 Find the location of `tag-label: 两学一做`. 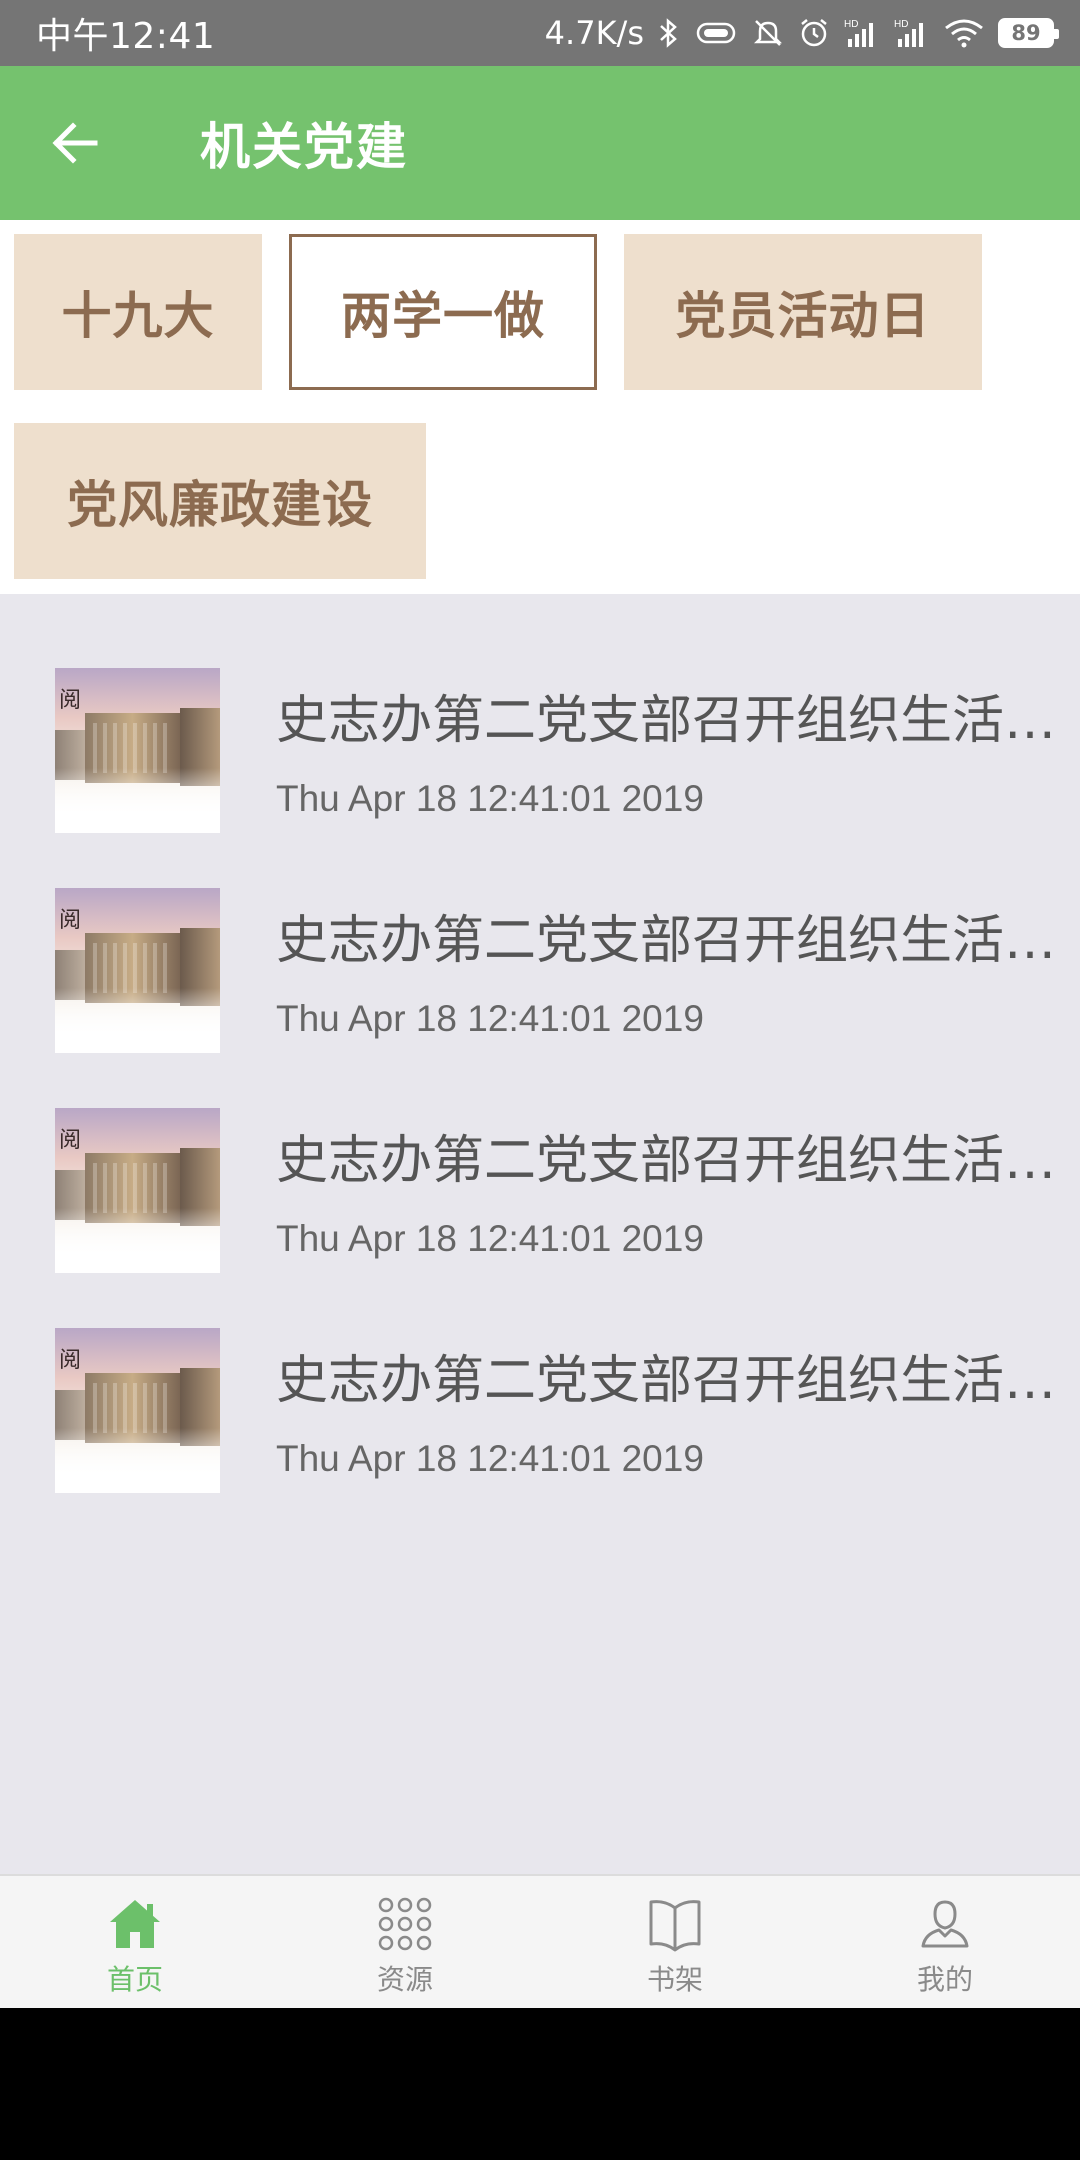

tag-label: 两学一做 is located at coordinates (443, 316).